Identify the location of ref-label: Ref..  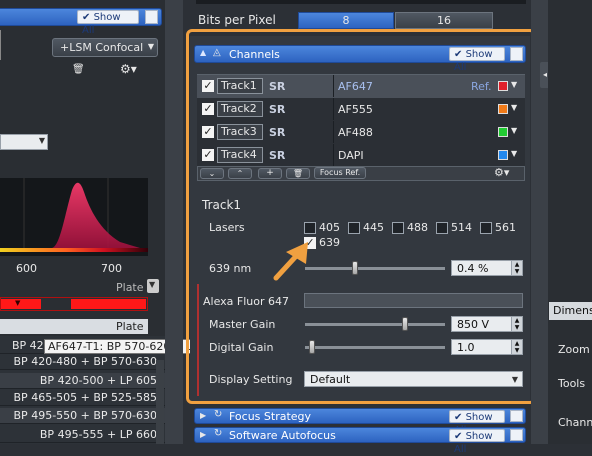
(481, 86).